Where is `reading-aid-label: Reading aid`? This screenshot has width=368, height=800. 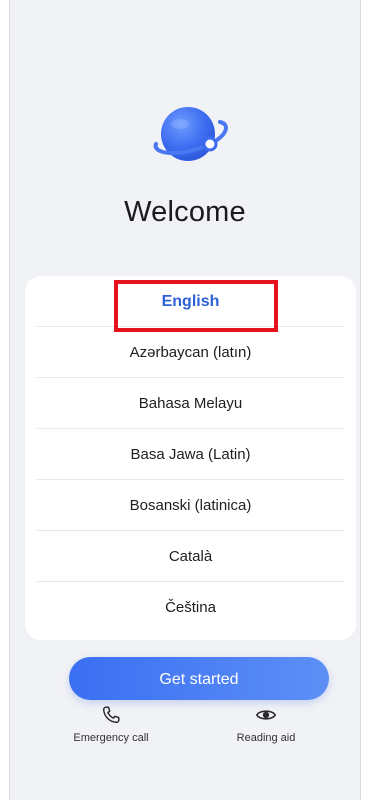 reading-aid-label: Reading aid is located at coordinates (266, 738).